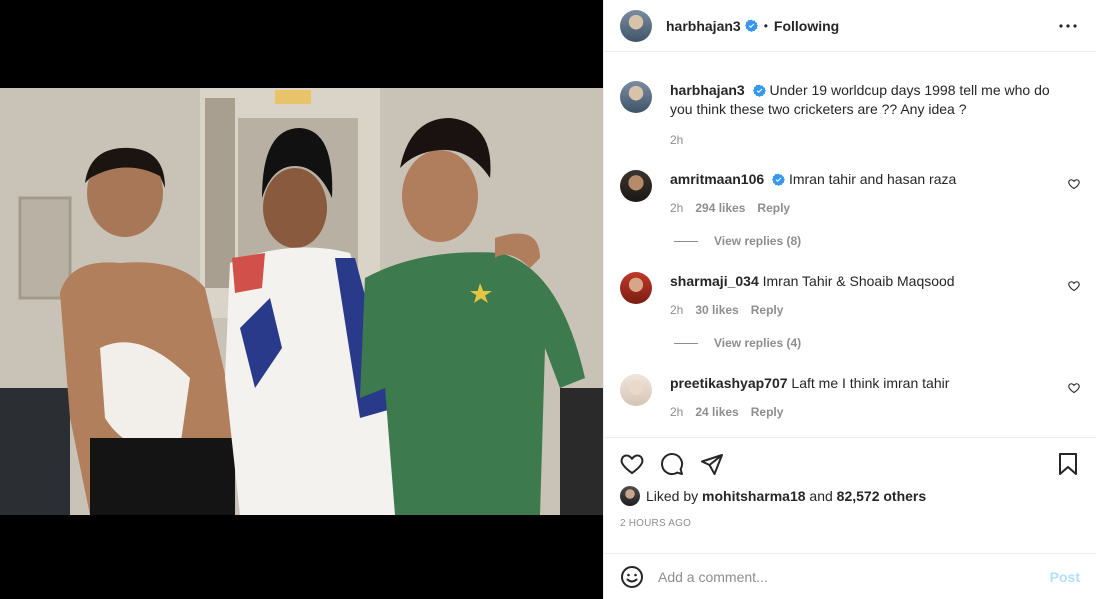 The image size is (1096, 599). I want to click on view-replies-label: View replies (4), so click(757, 343).